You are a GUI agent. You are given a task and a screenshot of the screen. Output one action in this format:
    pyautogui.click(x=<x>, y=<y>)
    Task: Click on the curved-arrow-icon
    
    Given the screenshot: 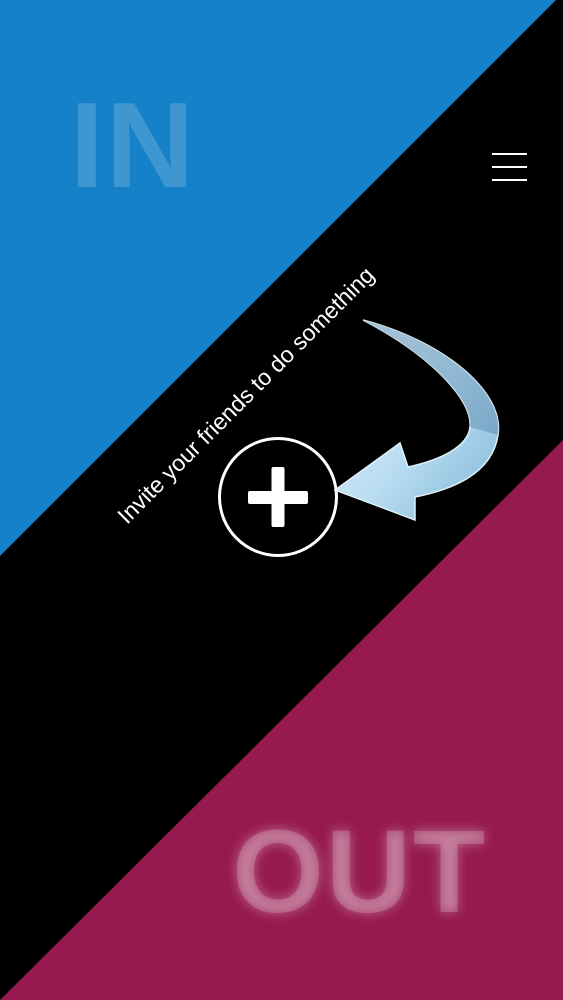 What is the action you would take?
    pyautogui.click(x=416, y=420)
    